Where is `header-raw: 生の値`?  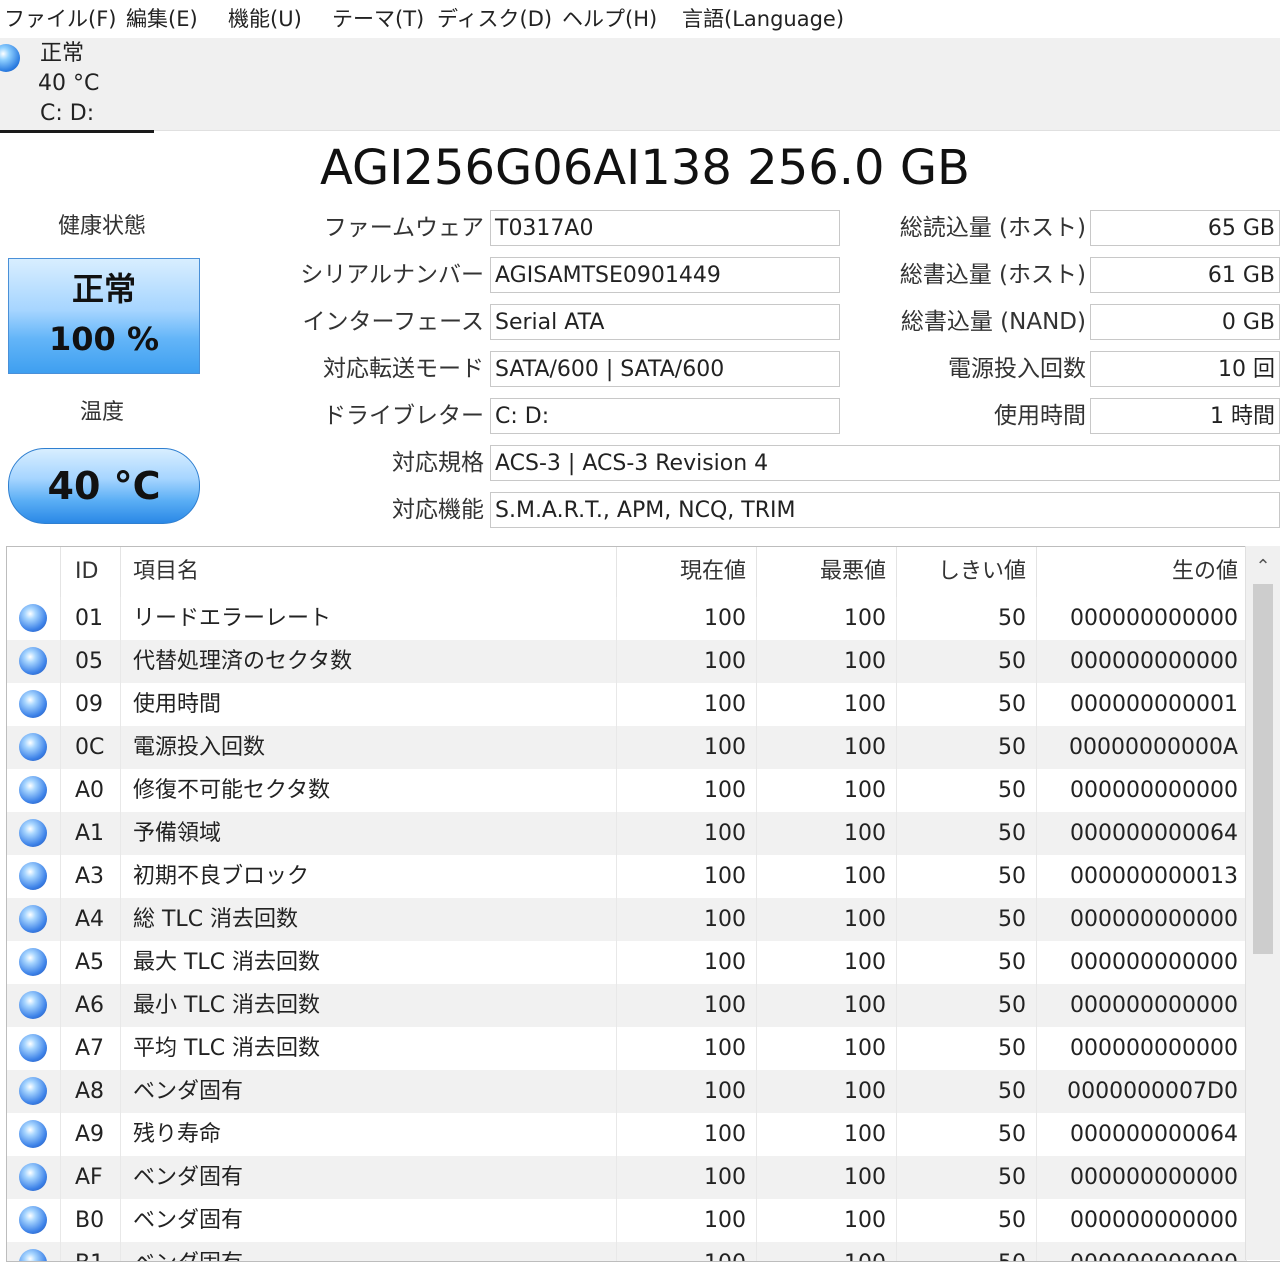 header-raw: 生の値 is located at coordinates (1142, 572).